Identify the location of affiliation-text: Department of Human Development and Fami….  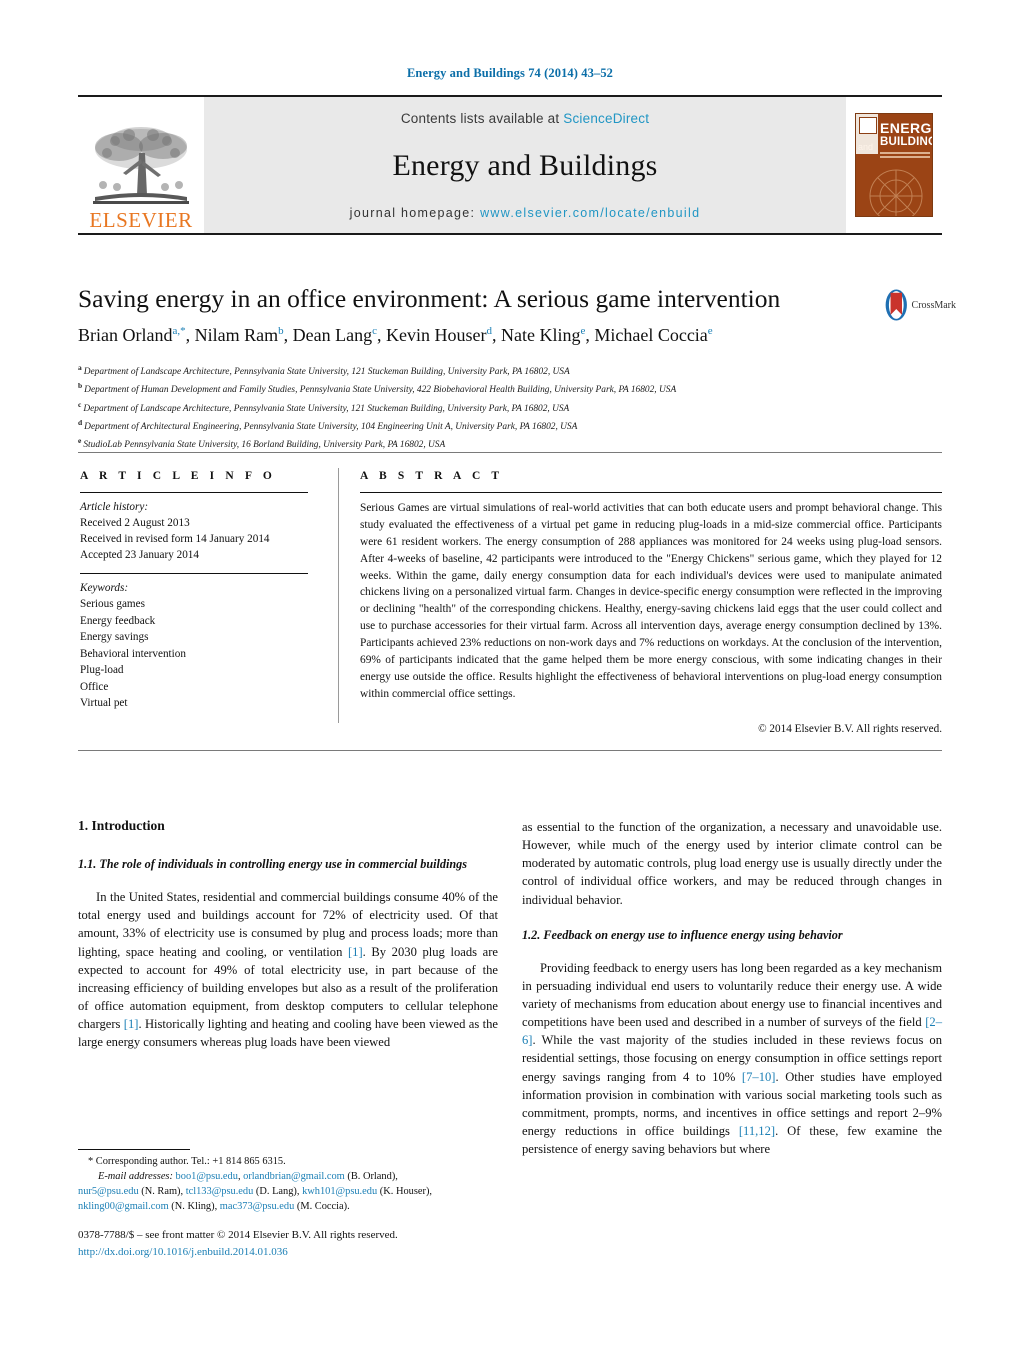
(380, 390).